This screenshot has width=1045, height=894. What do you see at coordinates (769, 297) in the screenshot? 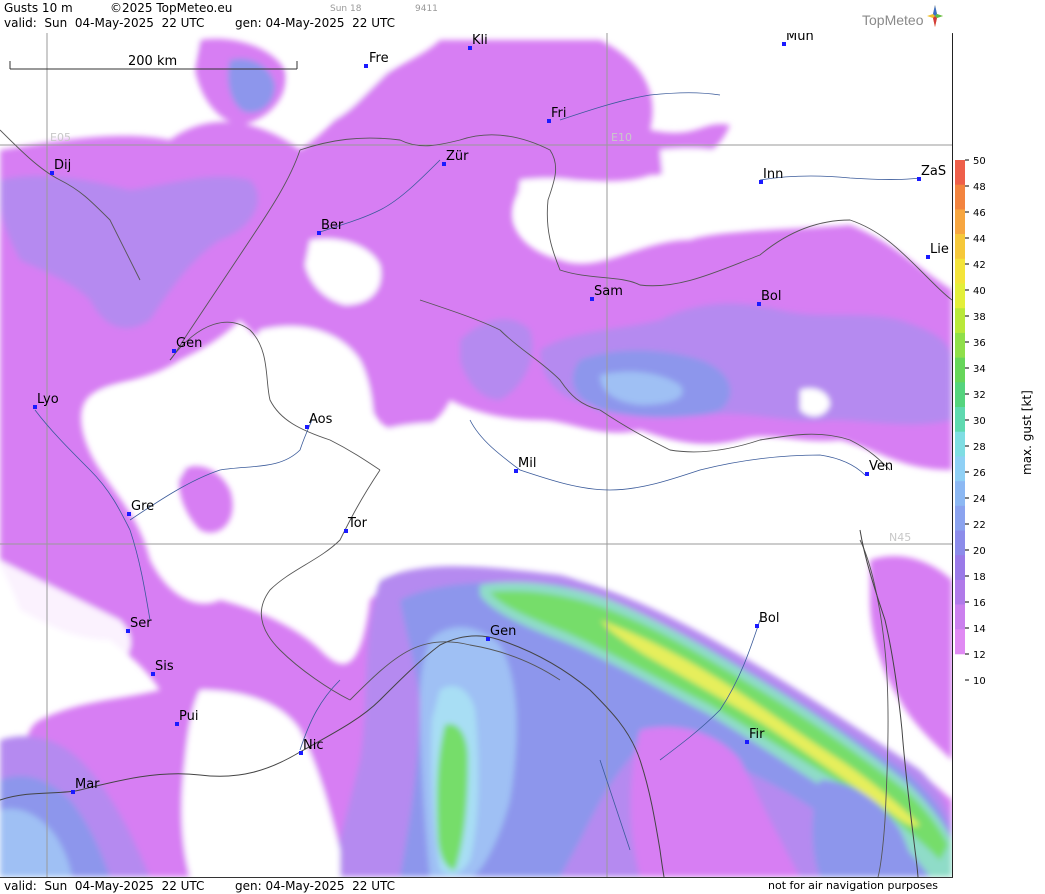
I see `city-bol-north: Bol` at bounding box center [769, 297].